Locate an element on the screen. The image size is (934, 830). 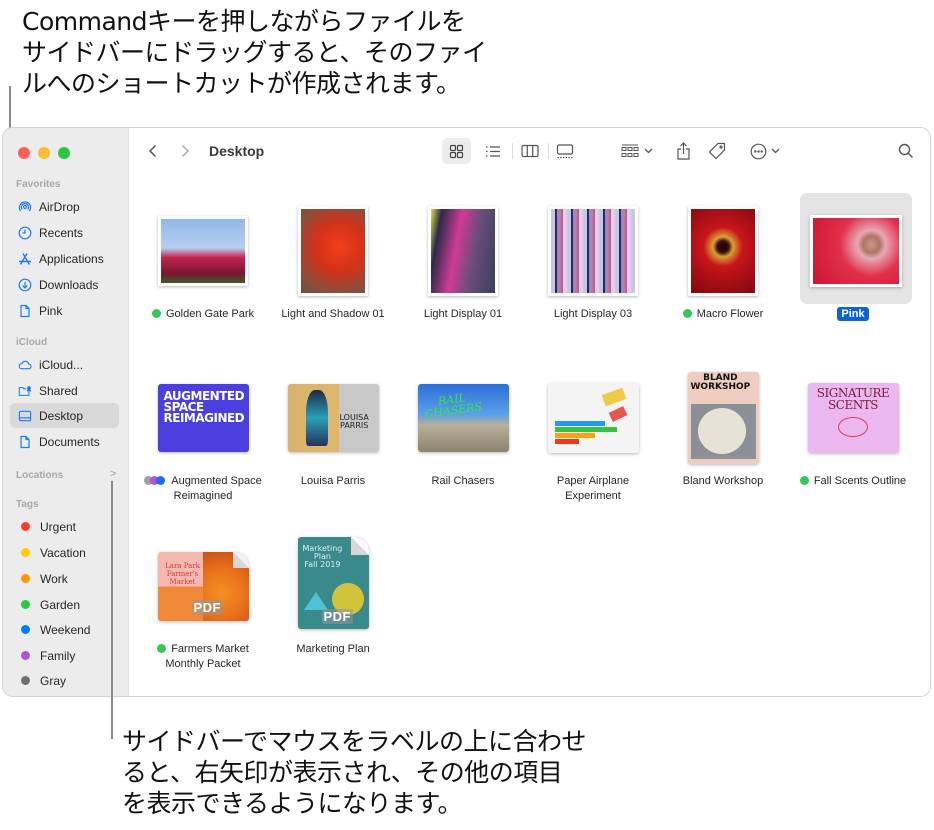
share-icon is located at coordinates (683, 151).